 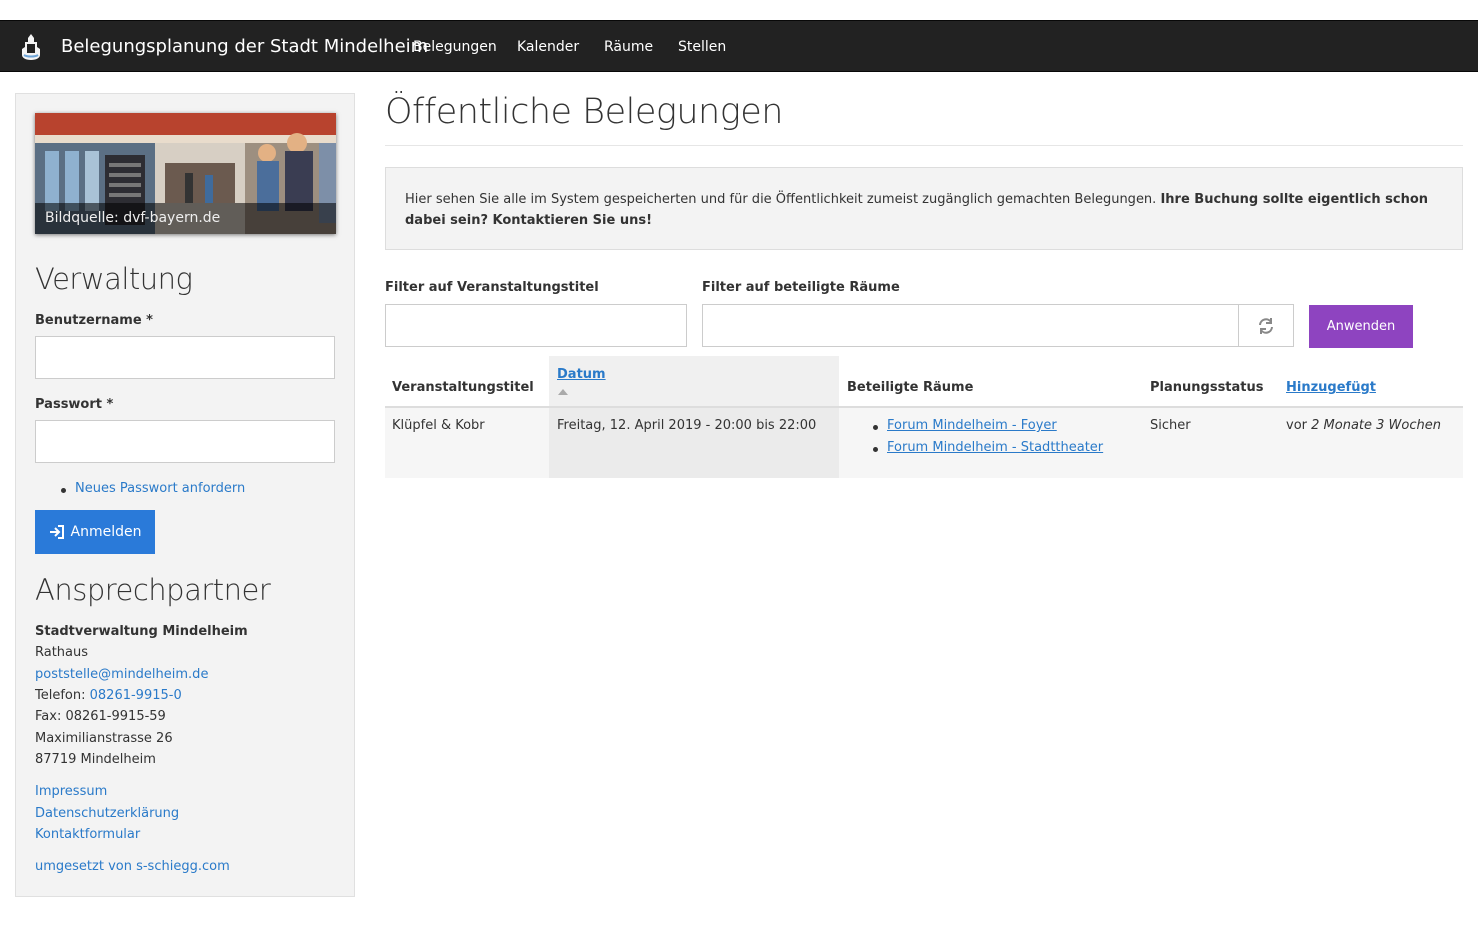 What do you see at coordinates (1170, 425) in the screenshot?
I see `cell-status: Sicher` at bounding box center [1170, 425].